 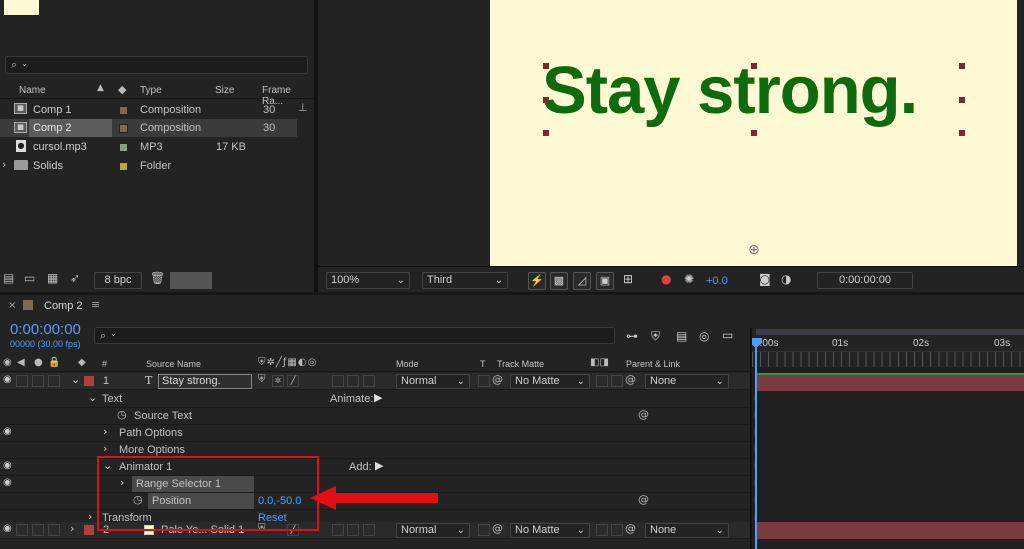 What do you see at coordinates (628, 279) in the screenshot?
I see `guides-icon: ⊞` at bounding box center [628, 279].